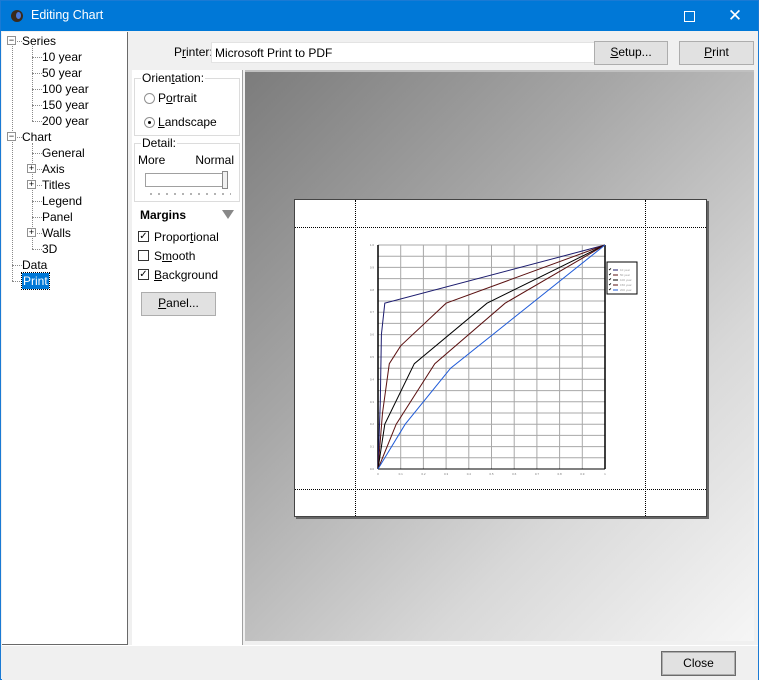 The height and width of the screenshot is (680, 759). Describe the element at coordinates (149, 122) in the screenshot. I see `landscape-radio` at that location.